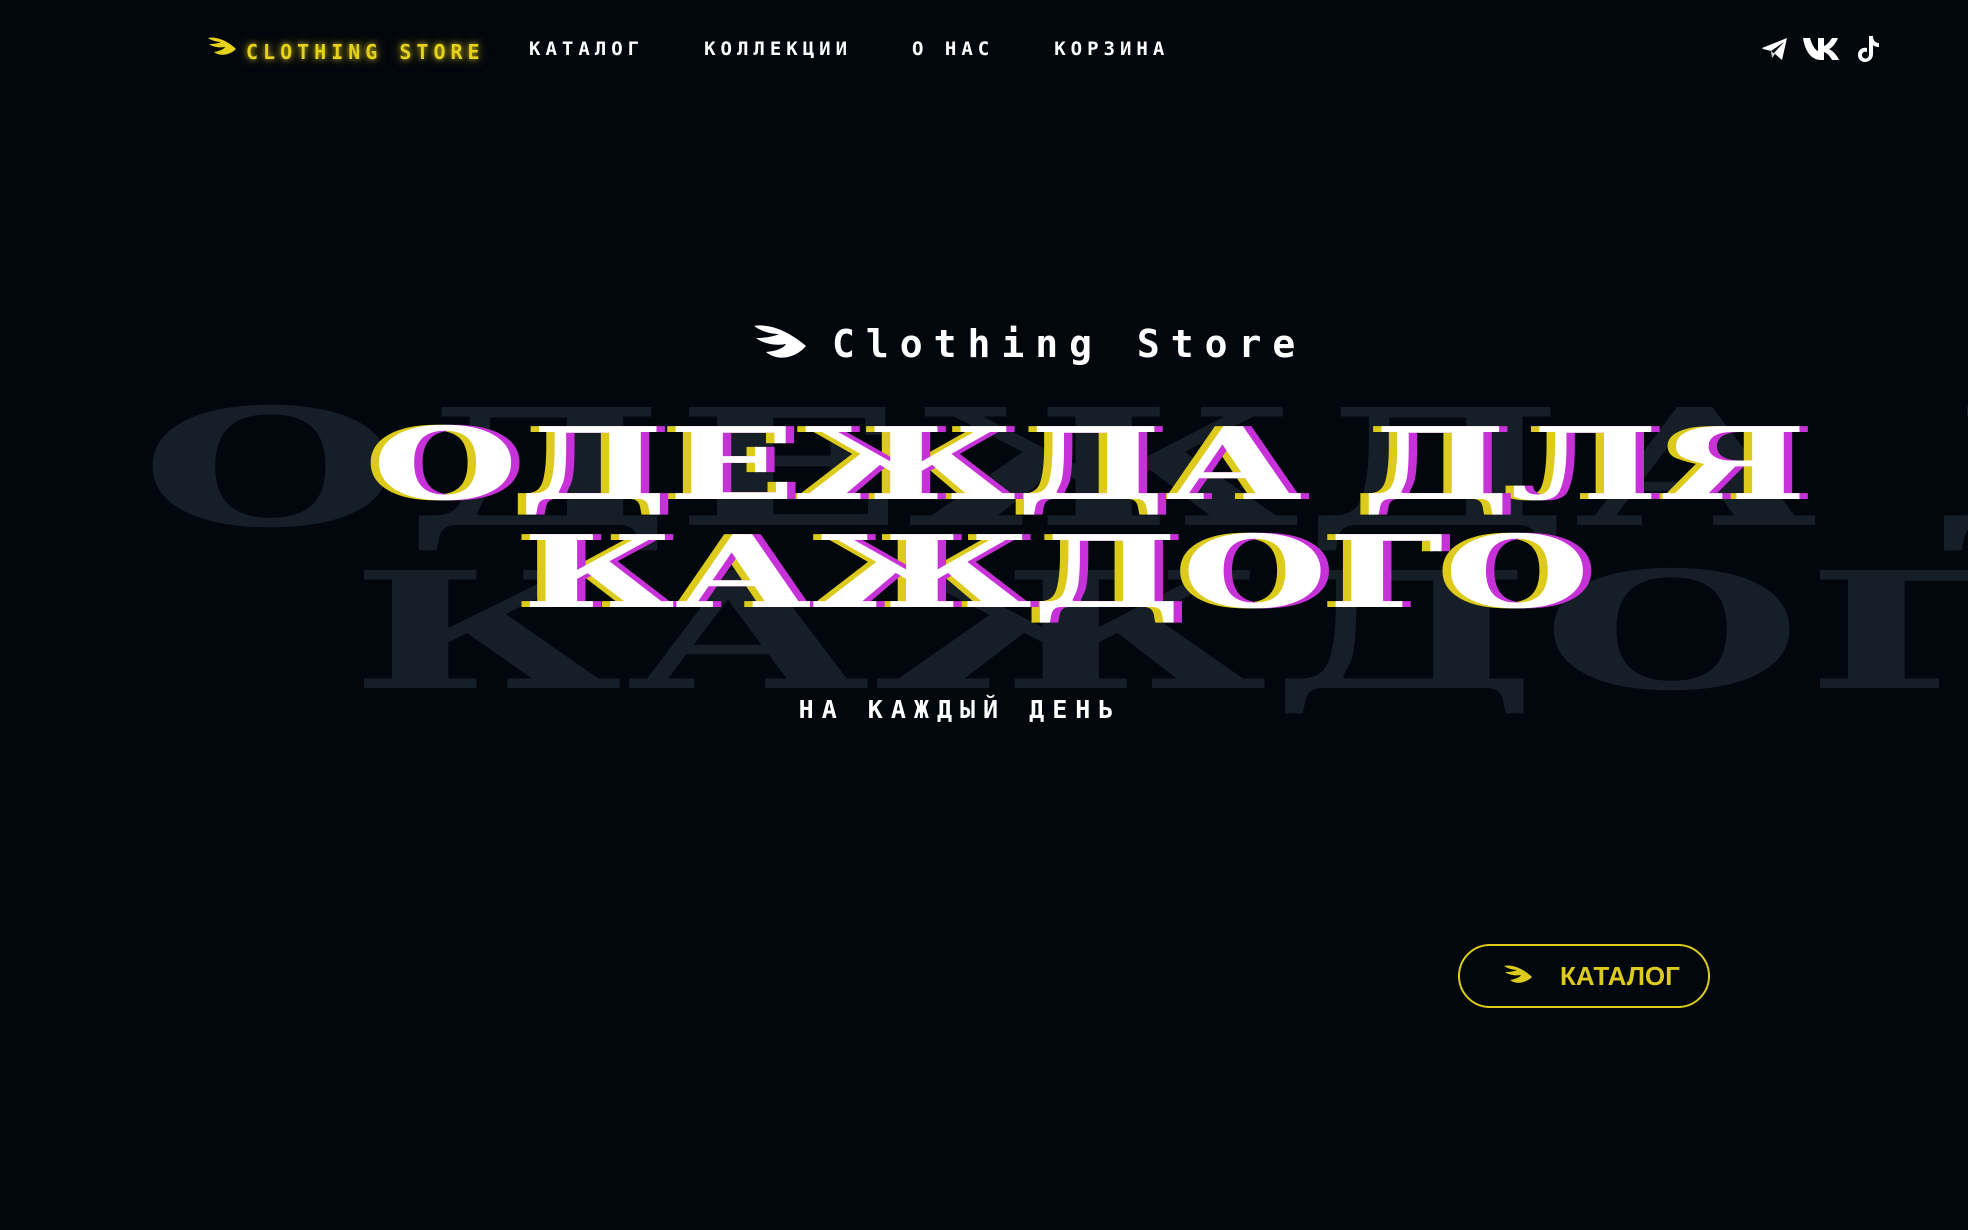  What do you see at coordinates (1620, 975) in the screenshot?
I see `catalog-button-label: КАТАЛОГ` at bounding box center [1620, 975].